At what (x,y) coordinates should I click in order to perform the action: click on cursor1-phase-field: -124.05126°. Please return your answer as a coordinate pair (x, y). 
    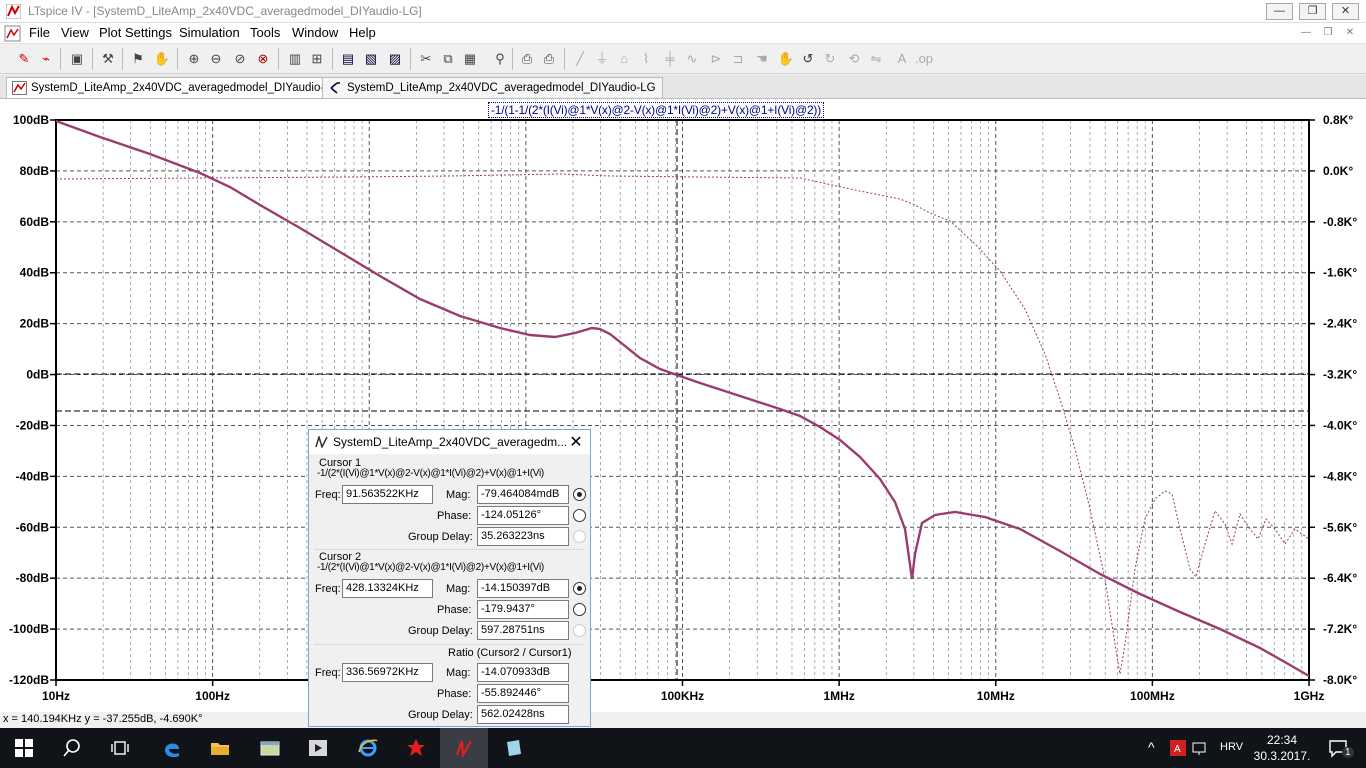
    Looking at the image, I should click on (523, 515).